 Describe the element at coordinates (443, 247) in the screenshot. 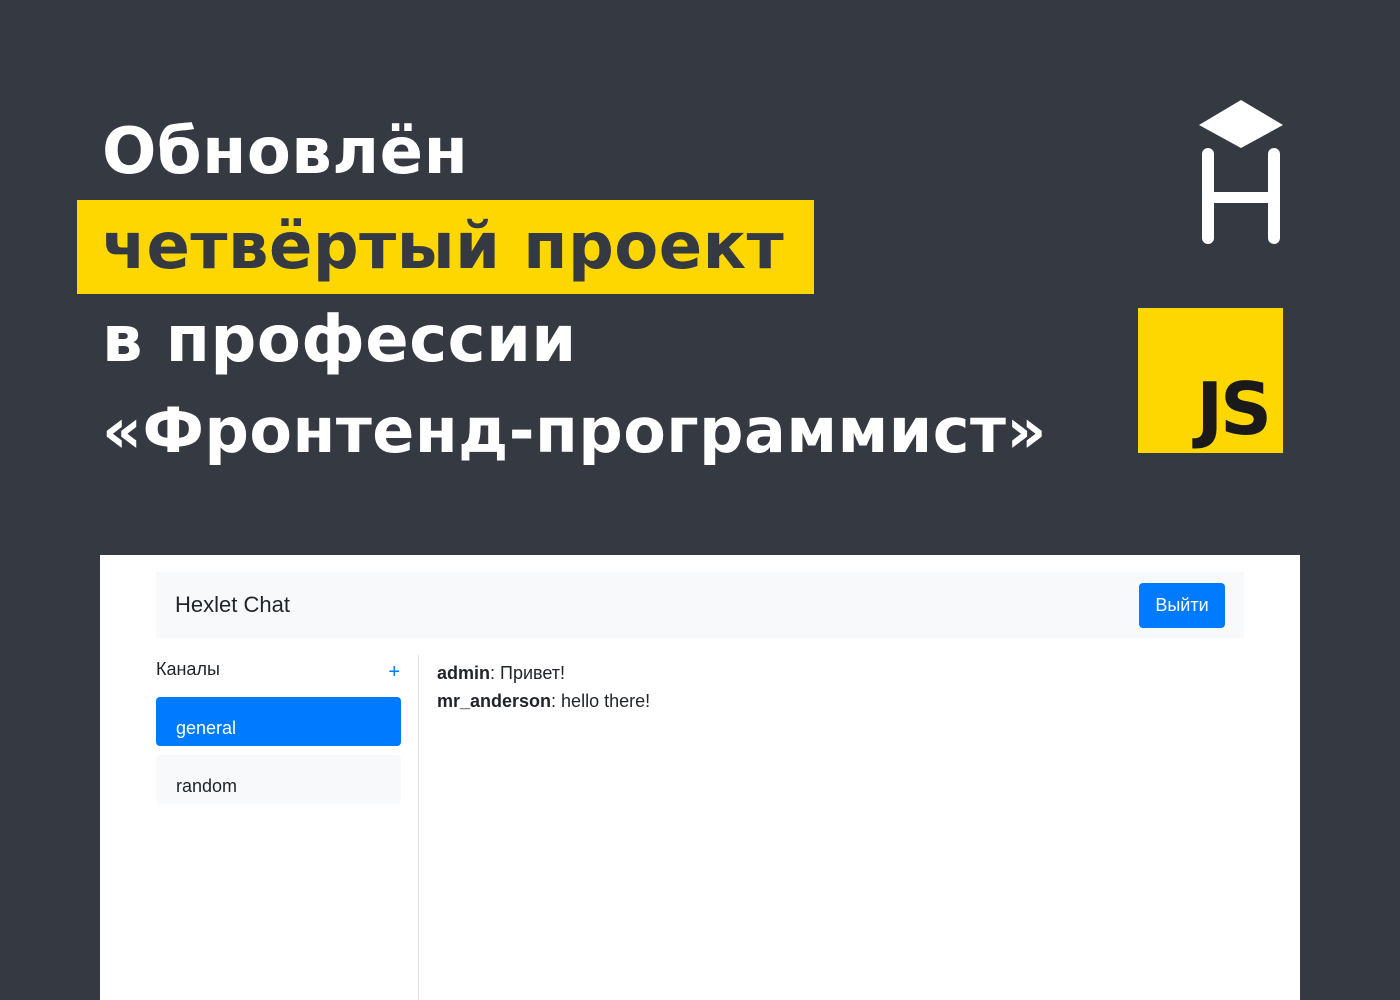

I see `headline-line-2: четвёртый проект` at that location.